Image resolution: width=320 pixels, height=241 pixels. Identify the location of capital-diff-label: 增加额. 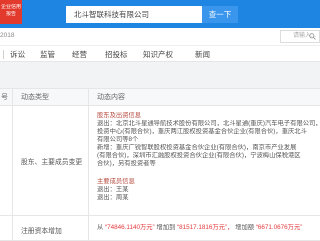
(245, 227).